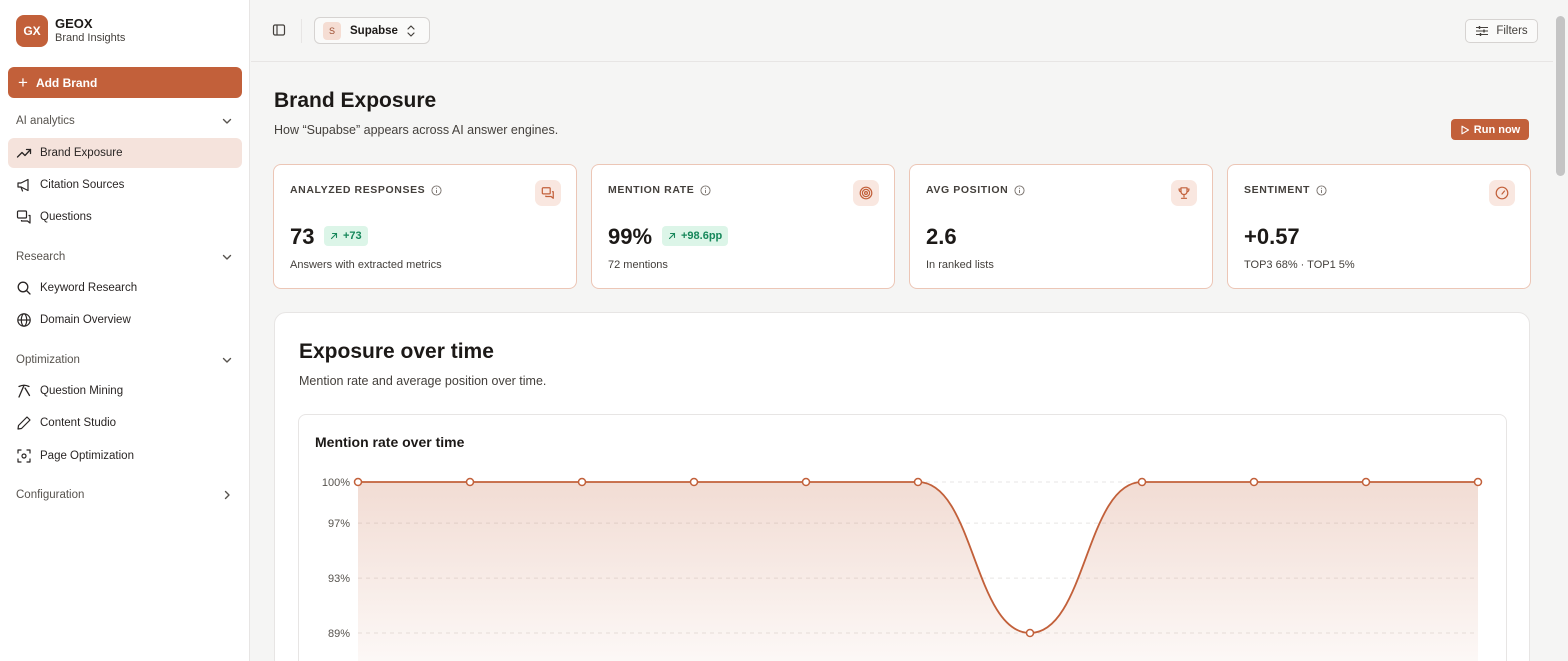  Describe the element at coordinates (70, 31) in the screenshot. I see `brand-header: GX GEOX Brand Insights` at that location.